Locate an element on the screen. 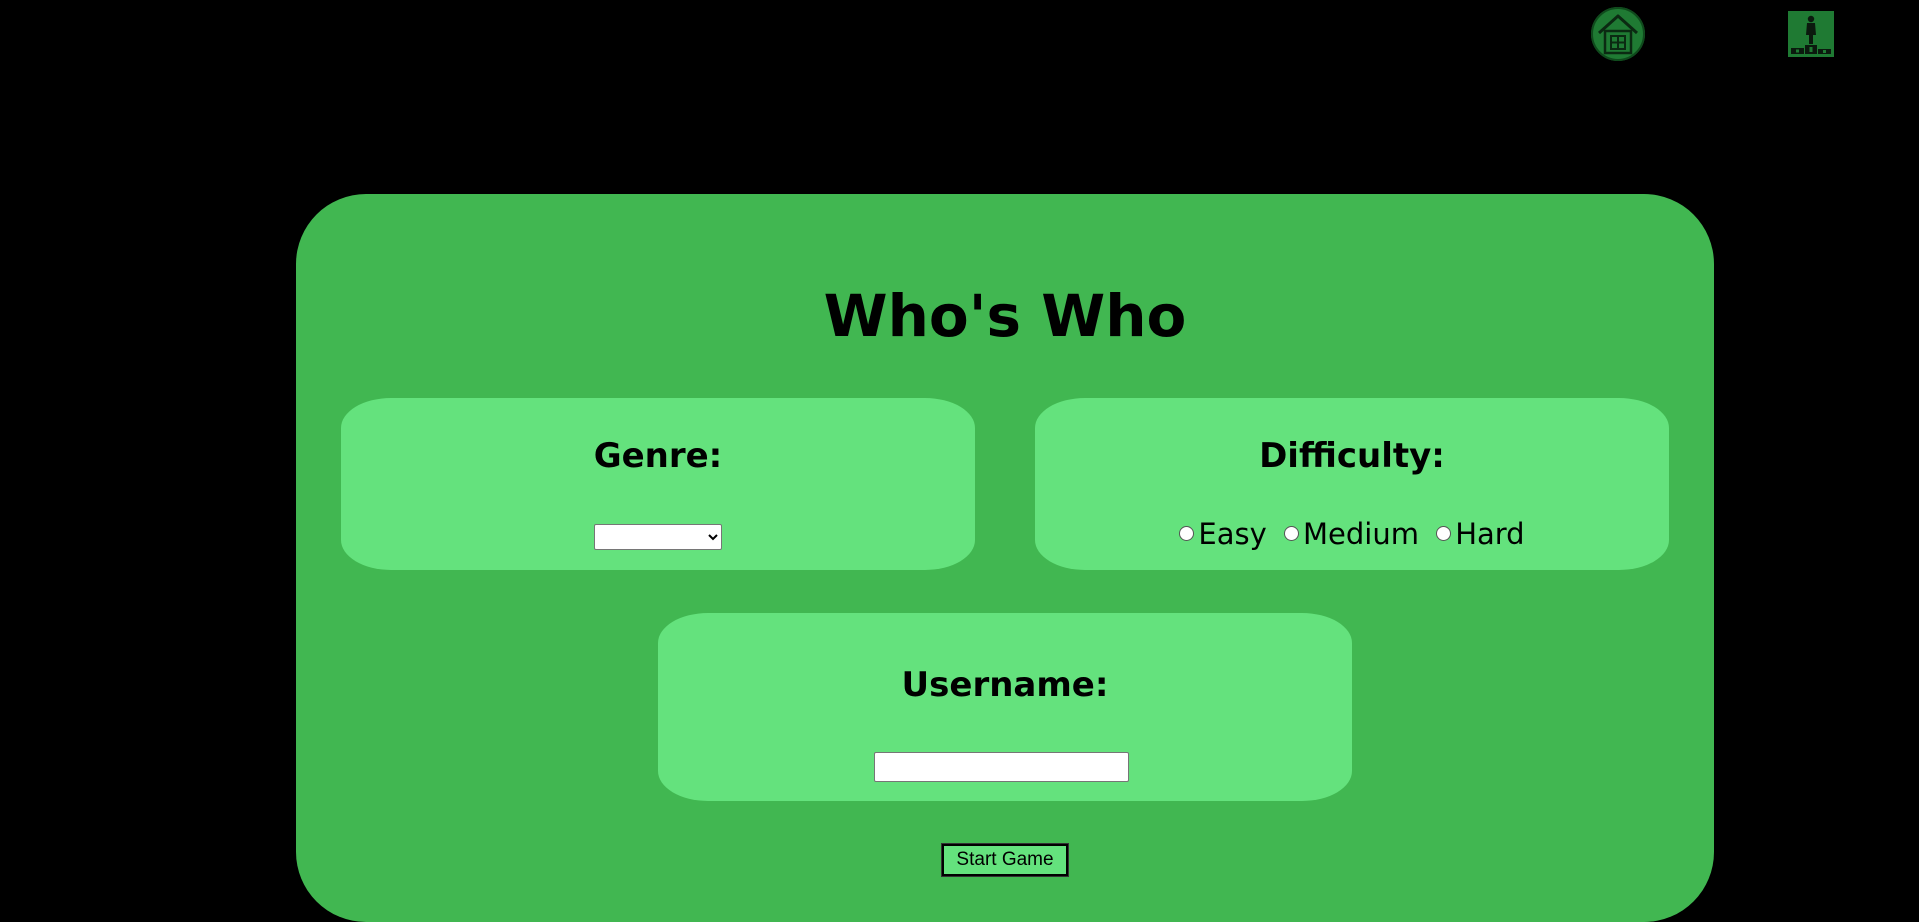  difficulty-option-easy: Easy is located at coordinates (1222, 534).